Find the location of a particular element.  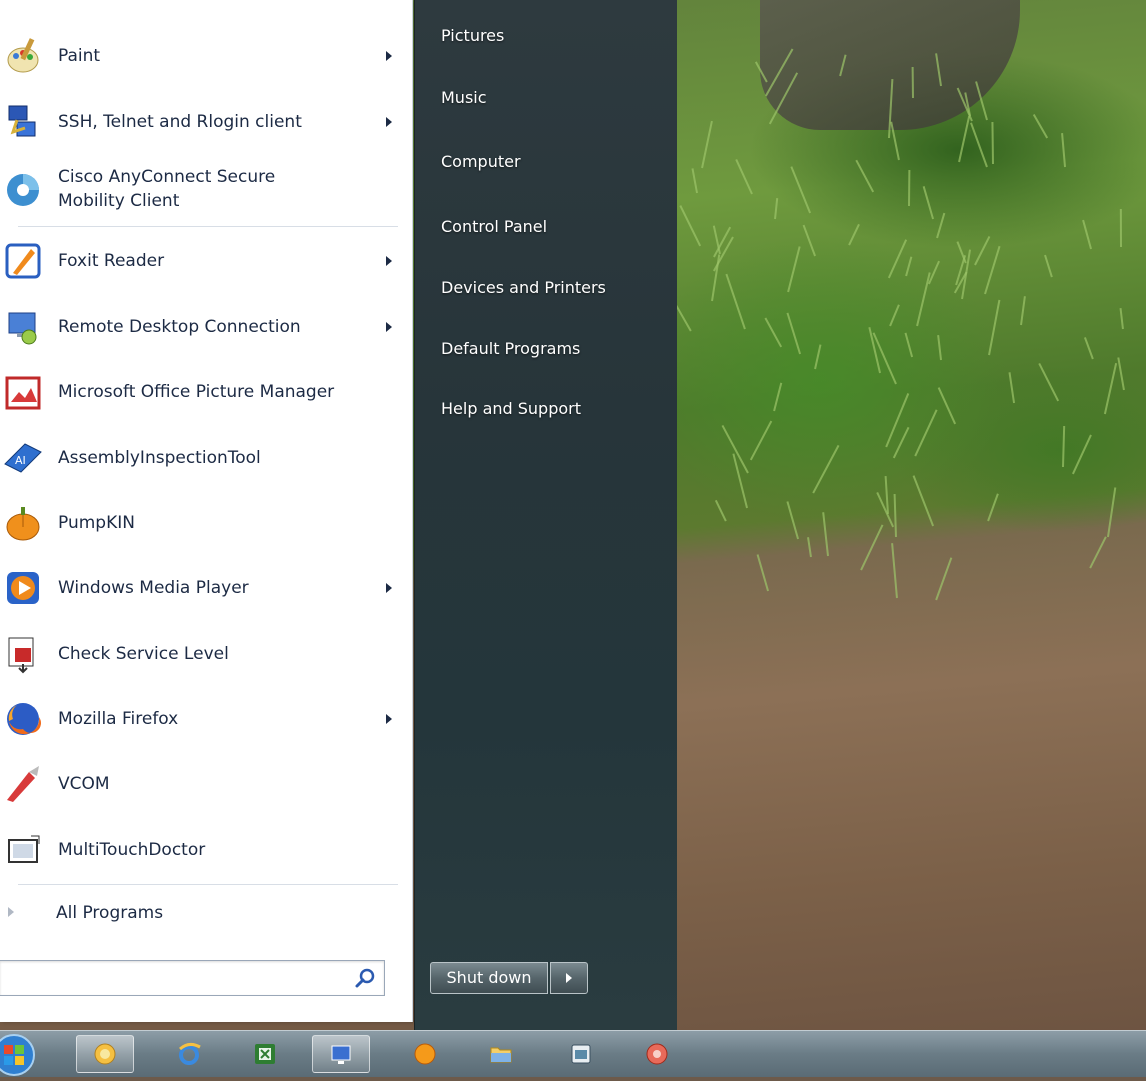

taskbar-button-excel is located at coordinates (265, 1054).